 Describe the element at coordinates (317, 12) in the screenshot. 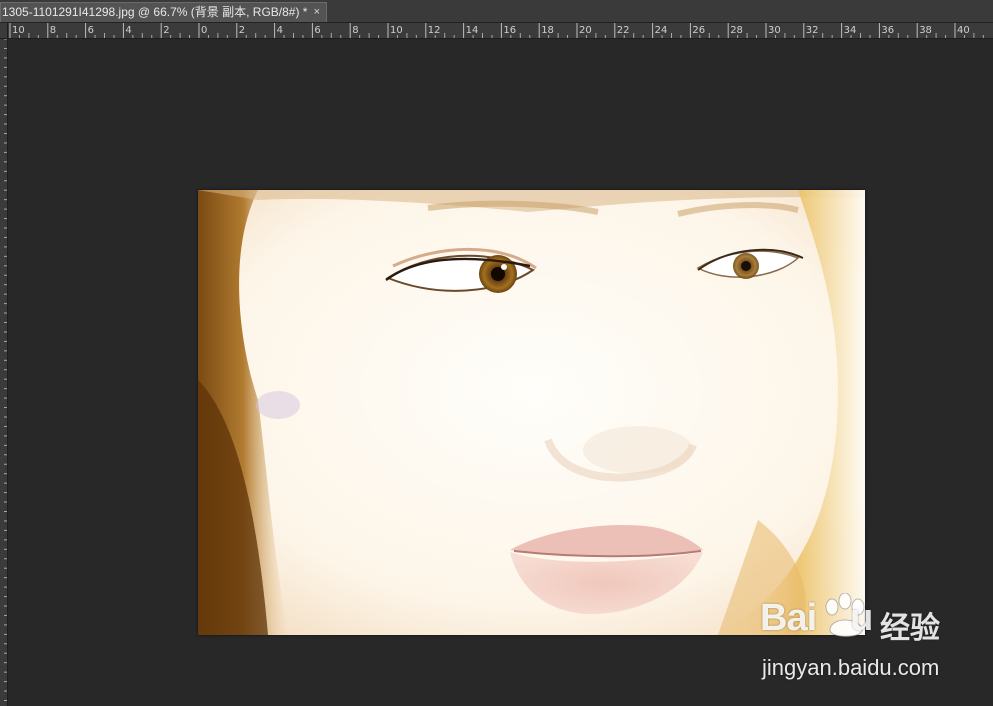

I see `close-icon: ×` at that location.